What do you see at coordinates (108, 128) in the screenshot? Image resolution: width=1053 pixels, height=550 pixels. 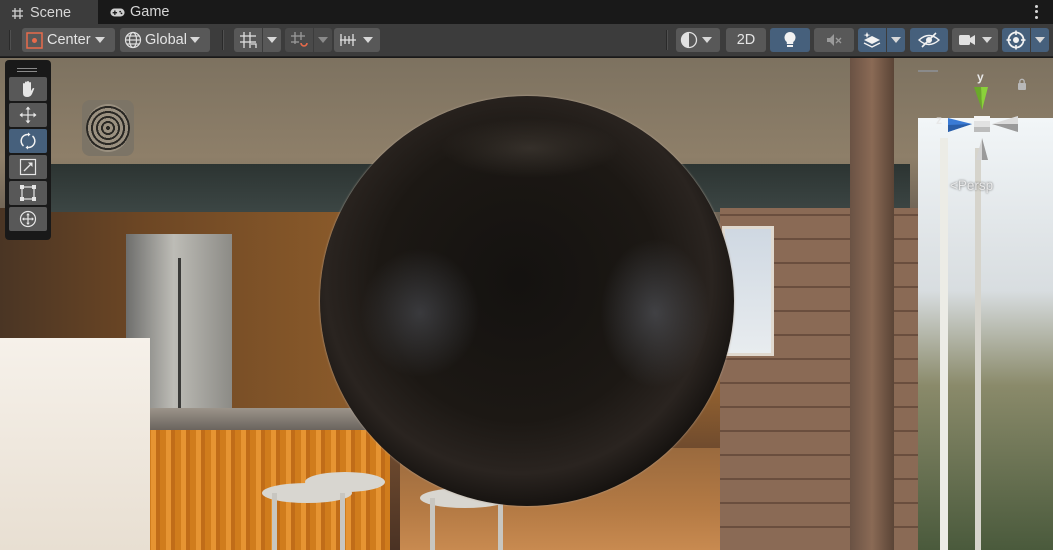 I see `ceiling-vent-grille` at bounding box center [108, 128].